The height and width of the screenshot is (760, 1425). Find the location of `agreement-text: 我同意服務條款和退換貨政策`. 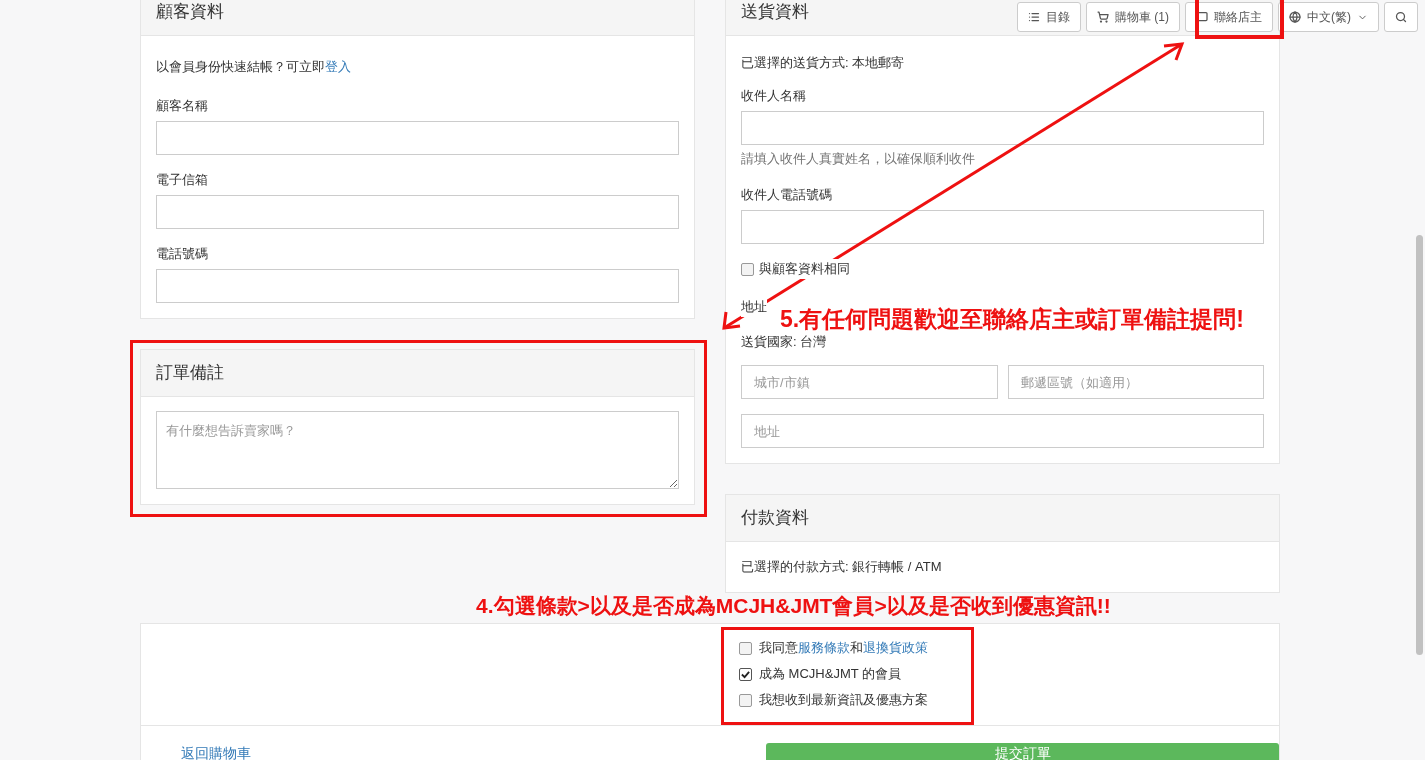

agreement-text: 我同意服務條款和退換貨政策 is located at coordinates (843, 648).